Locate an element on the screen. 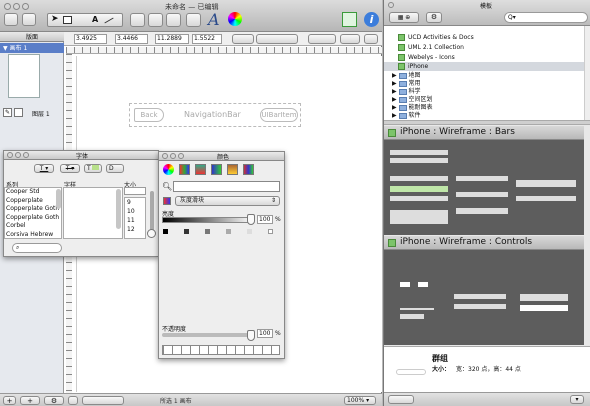 The height and width of the screenshot is (406, 590). gray-swatch-lighter is located at coordinates (249, 231).